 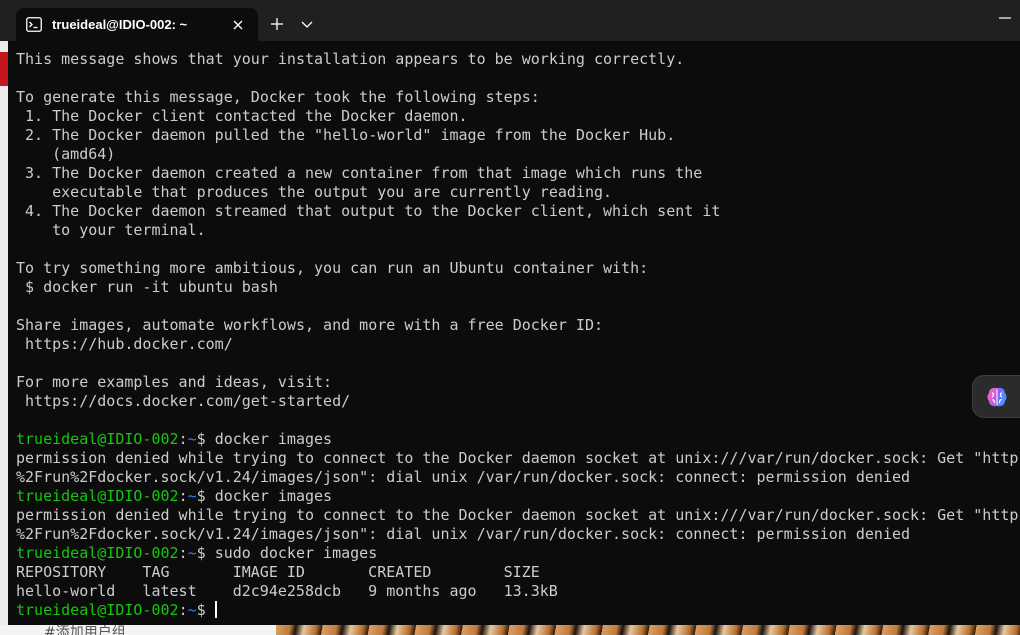 What do you see at coordinates (34, 24) in the screenshot?
I see `terminal-icon` at bounding box center [34, 24].